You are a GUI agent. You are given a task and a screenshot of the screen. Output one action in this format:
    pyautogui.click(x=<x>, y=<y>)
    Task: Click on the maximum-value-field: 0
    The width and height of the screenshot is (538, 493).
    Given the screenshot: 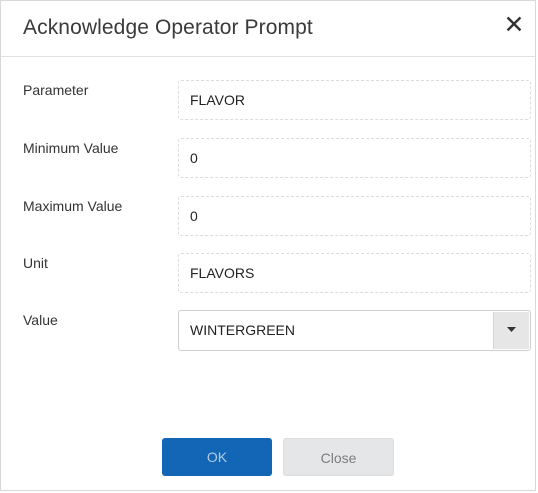 What is the action you would take?
    pyautogui.click(x=354, y=216)
    